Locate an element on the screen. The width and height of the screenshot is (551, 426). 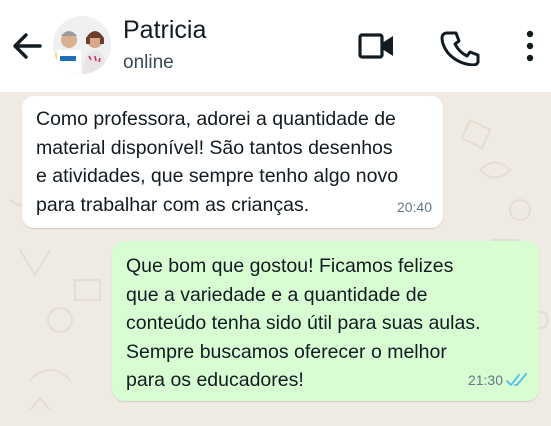
arrow-left-icon is located at coordinates (27, 46).